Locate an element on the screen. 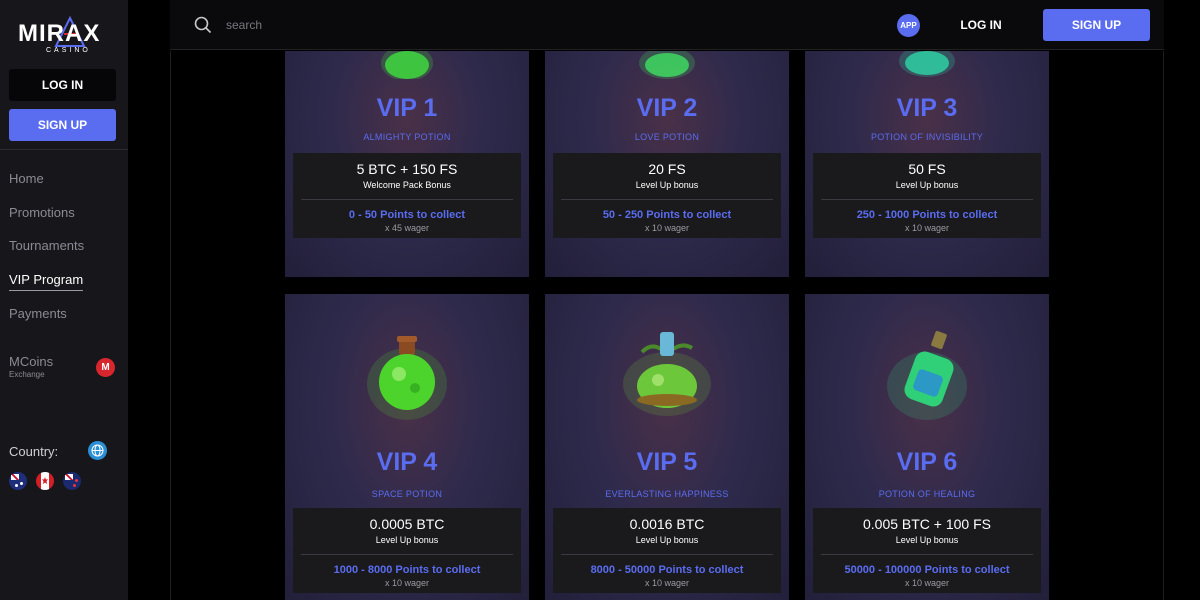 Image resolution: width=1200 pixels, height=600 pixels. search-icon is located at coordinates (203, 25).